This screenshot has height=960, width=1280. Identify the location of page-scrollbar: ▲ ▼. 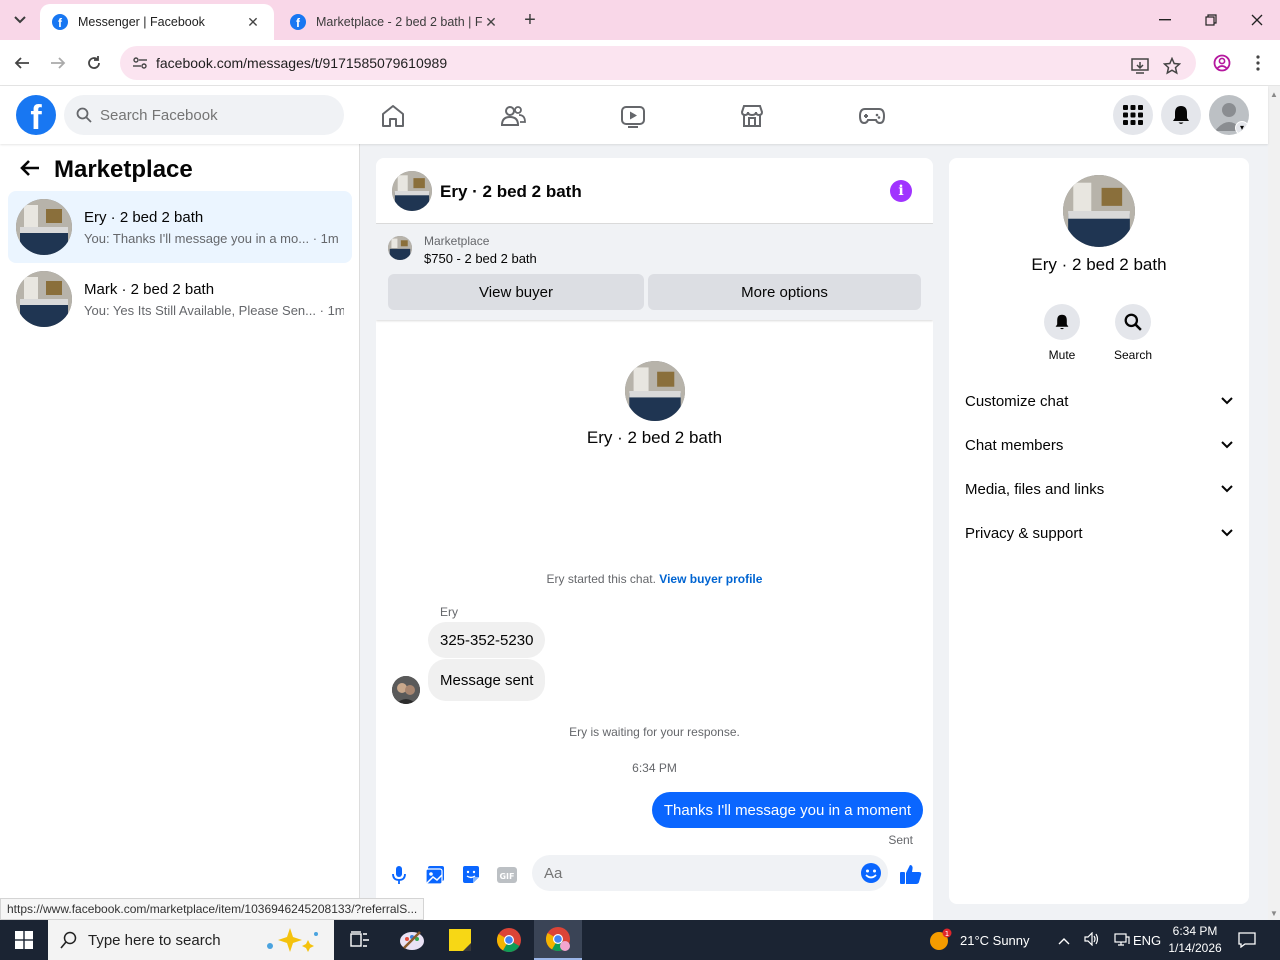
(1274, 503).